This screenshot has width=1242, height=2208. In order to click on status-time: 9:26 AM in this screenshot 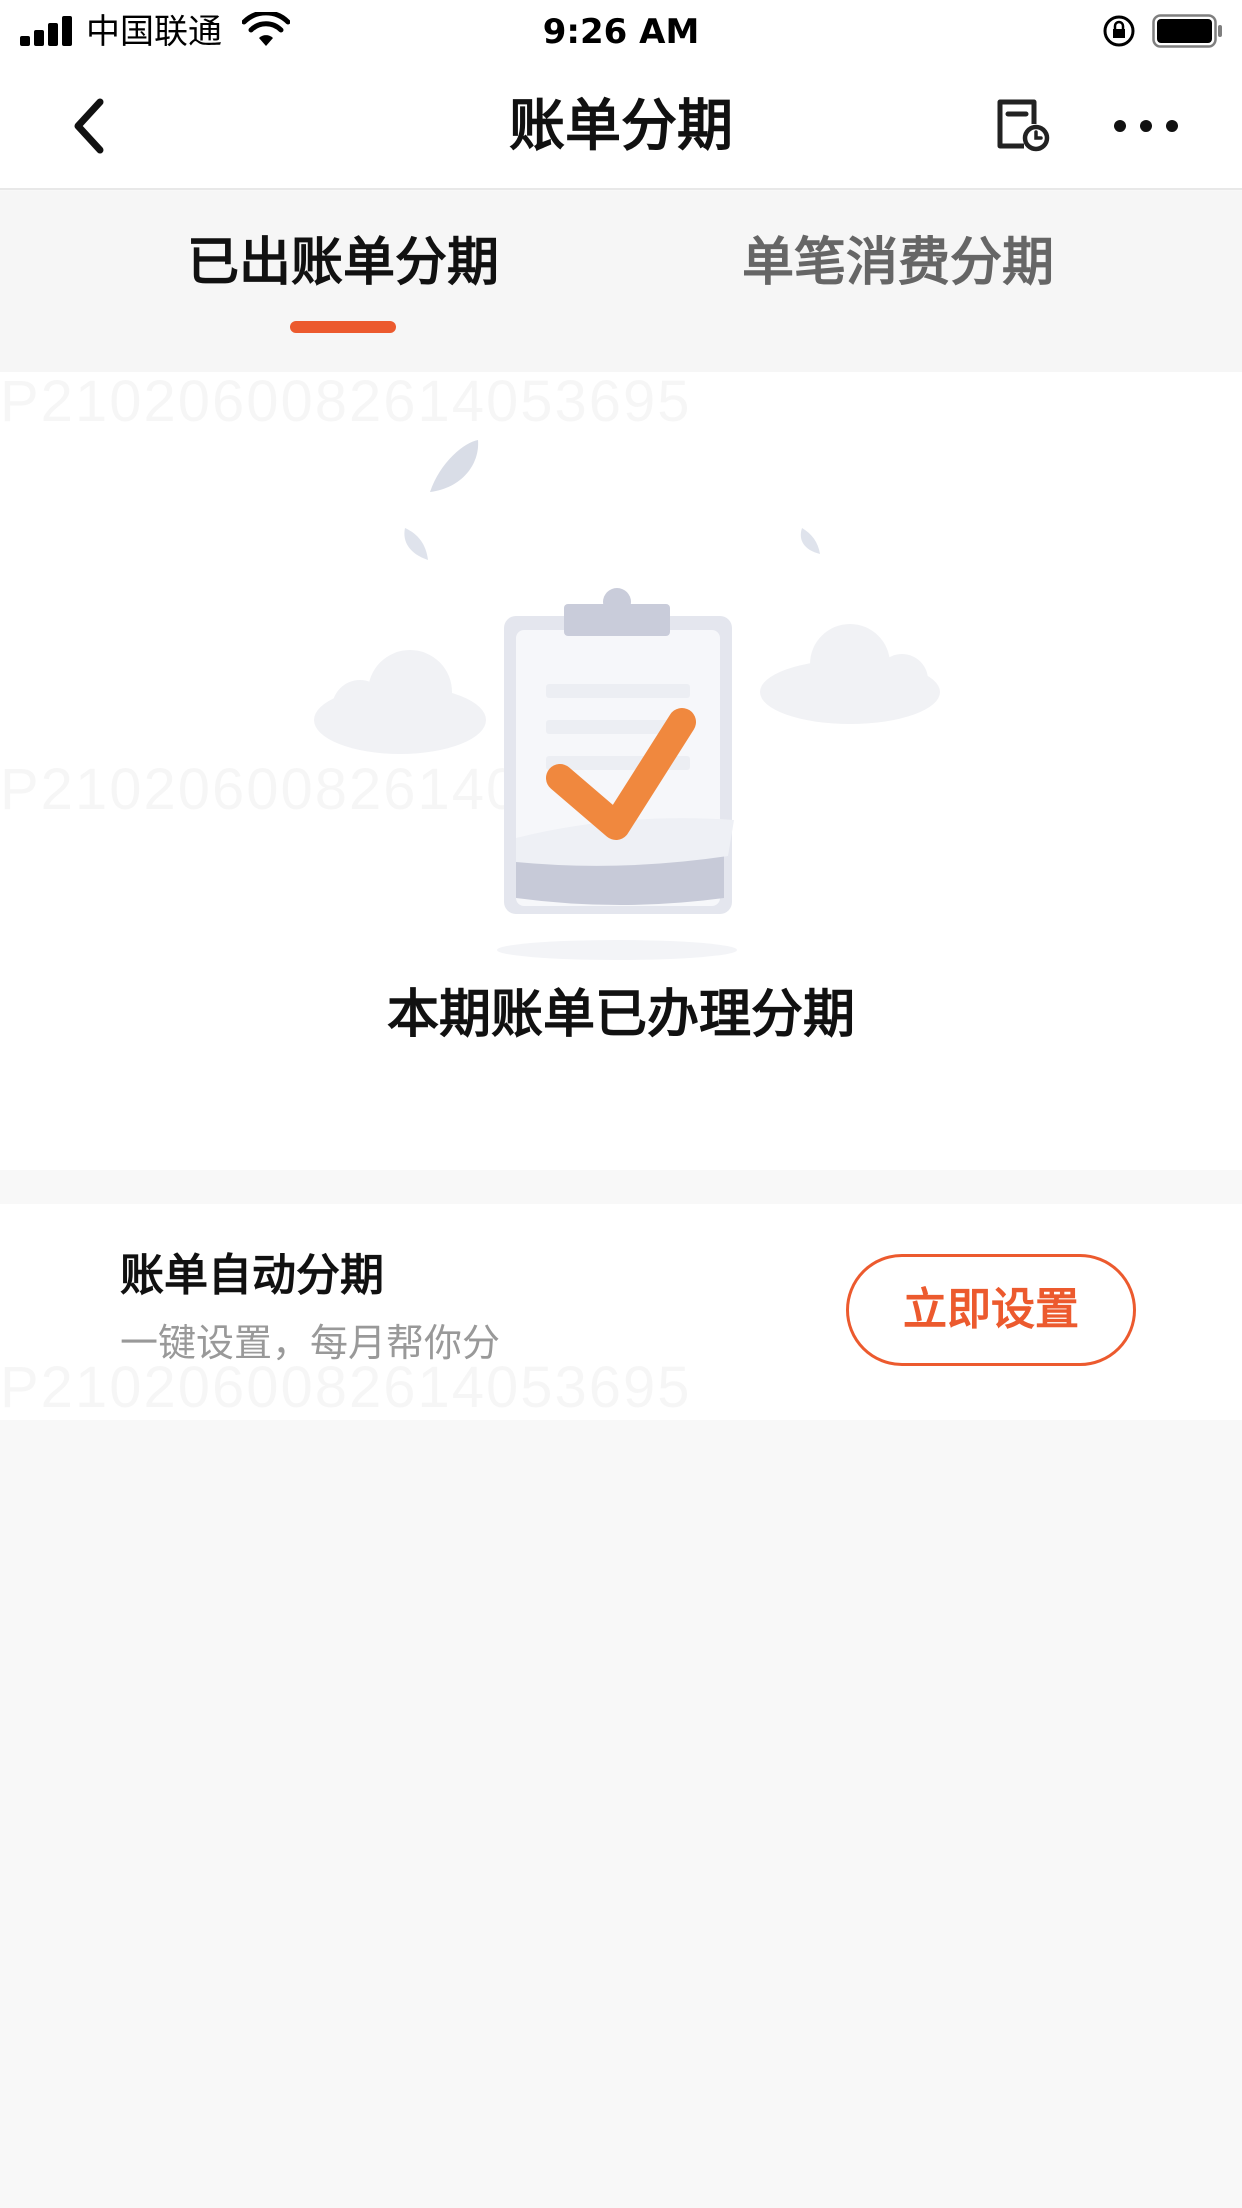, I will do `click(621, 32)`.